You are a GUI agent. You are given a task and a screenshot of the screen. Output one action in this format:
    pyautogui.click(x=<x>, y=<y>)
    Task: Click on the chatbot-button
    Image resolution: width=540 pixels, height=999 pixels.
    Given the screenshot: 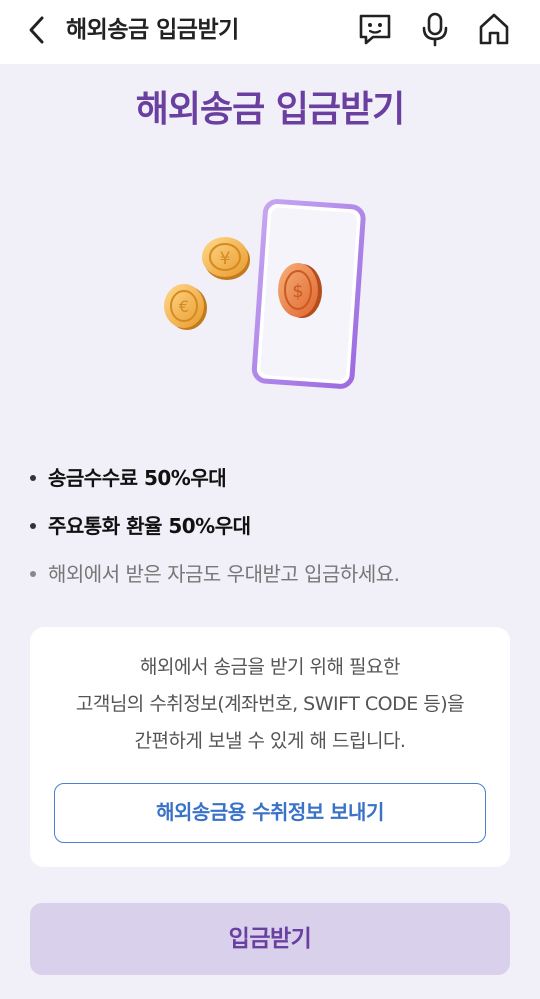 What is the action you would take?
    pyautogui.click(x=375, y=29)
    